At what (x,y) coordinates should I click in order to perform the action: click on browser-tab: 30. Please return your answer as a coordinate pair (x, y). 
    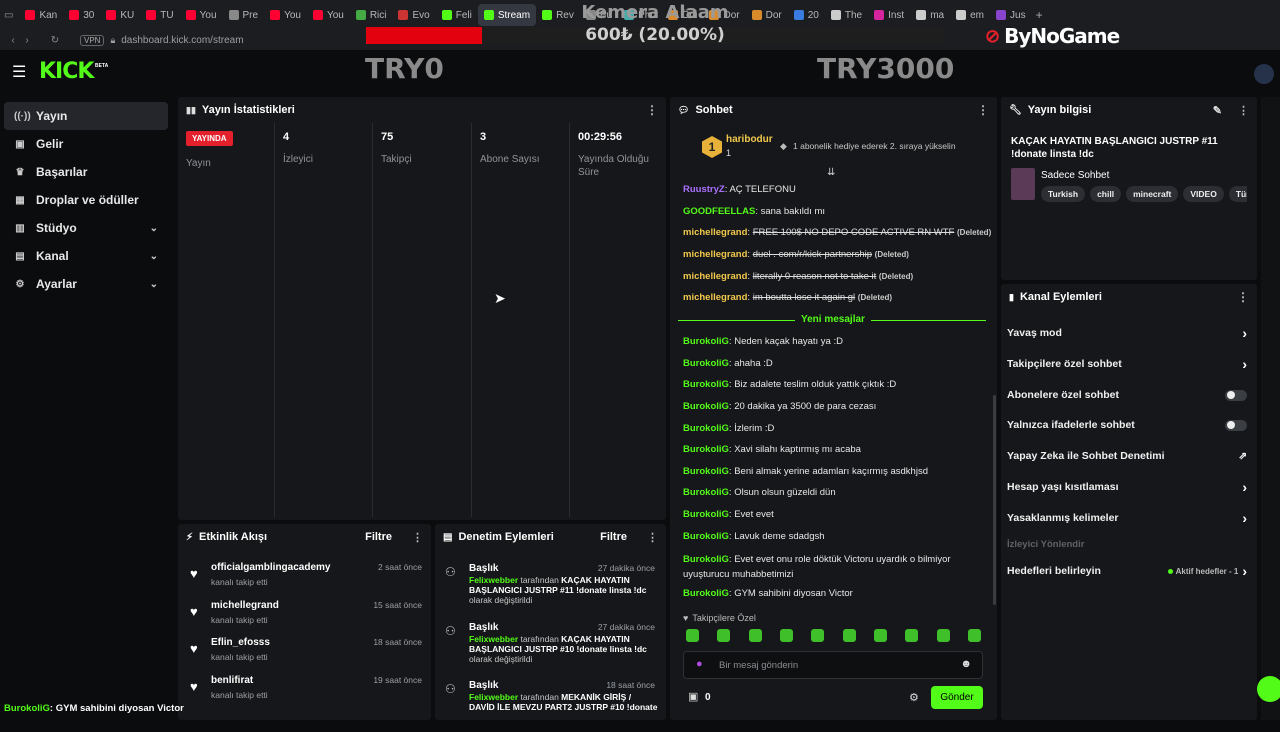
    Looking at the image, I should click on (81, 15).